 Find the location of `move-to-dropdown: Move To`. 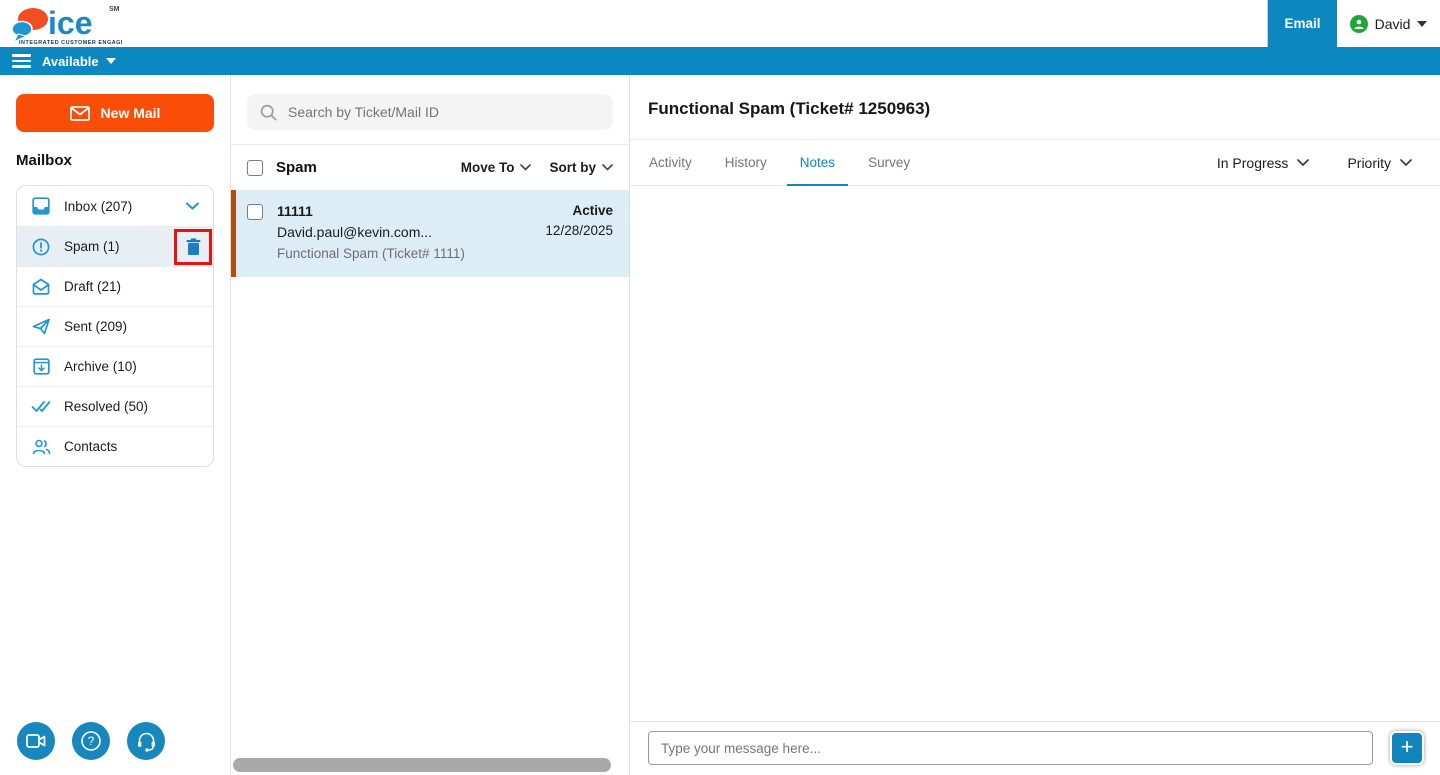

move-to-dropdown: Move To is located at coordinates (496, 167).